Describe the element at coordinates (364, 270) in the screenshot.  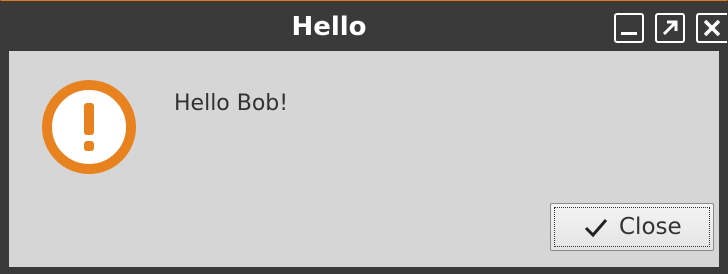
I see `window-frame-bottom` at that location.